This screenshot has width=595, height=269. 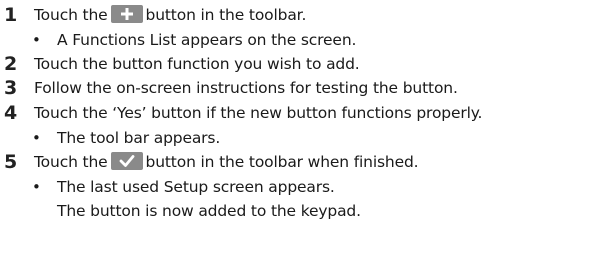 What do you see at coordinates (170, 14) in the screenshot?
I see `step-text: Touch the button in the toolbar.` at bounding box center [170, 14].